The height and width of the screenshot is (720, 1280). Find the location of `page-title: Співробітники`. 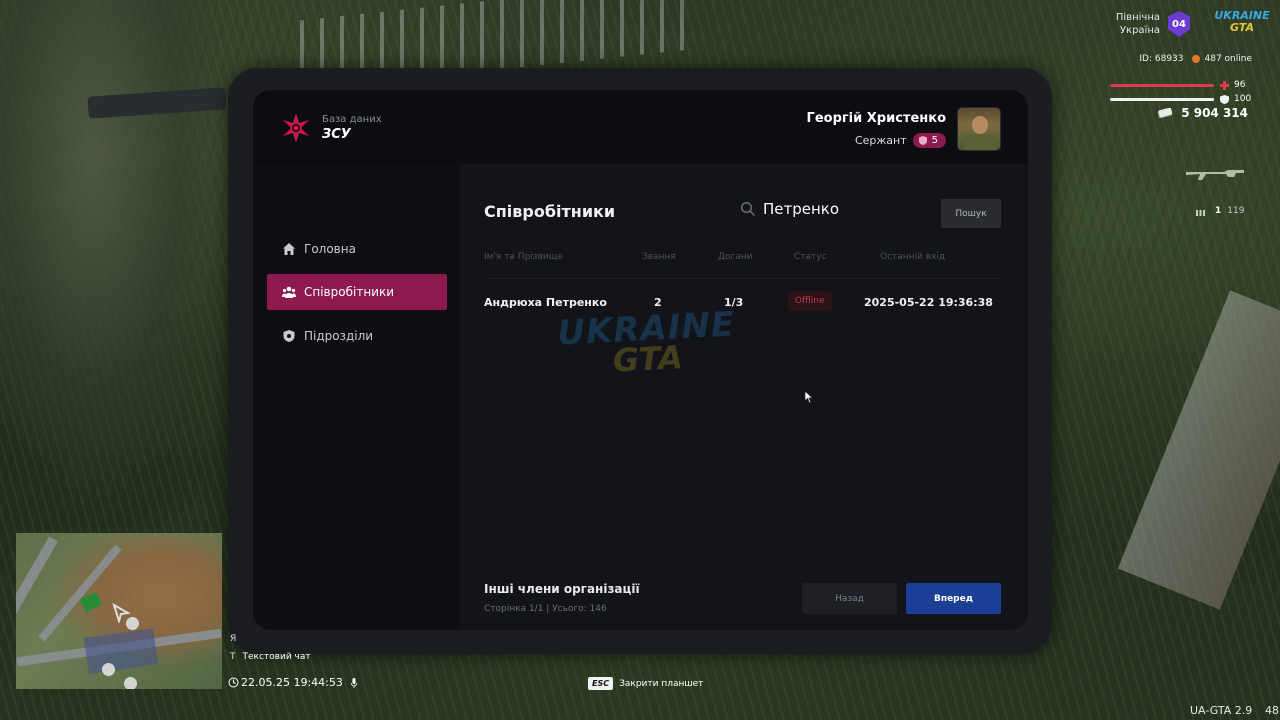

page-title: Співробітники is located at coordinates (550, 211).